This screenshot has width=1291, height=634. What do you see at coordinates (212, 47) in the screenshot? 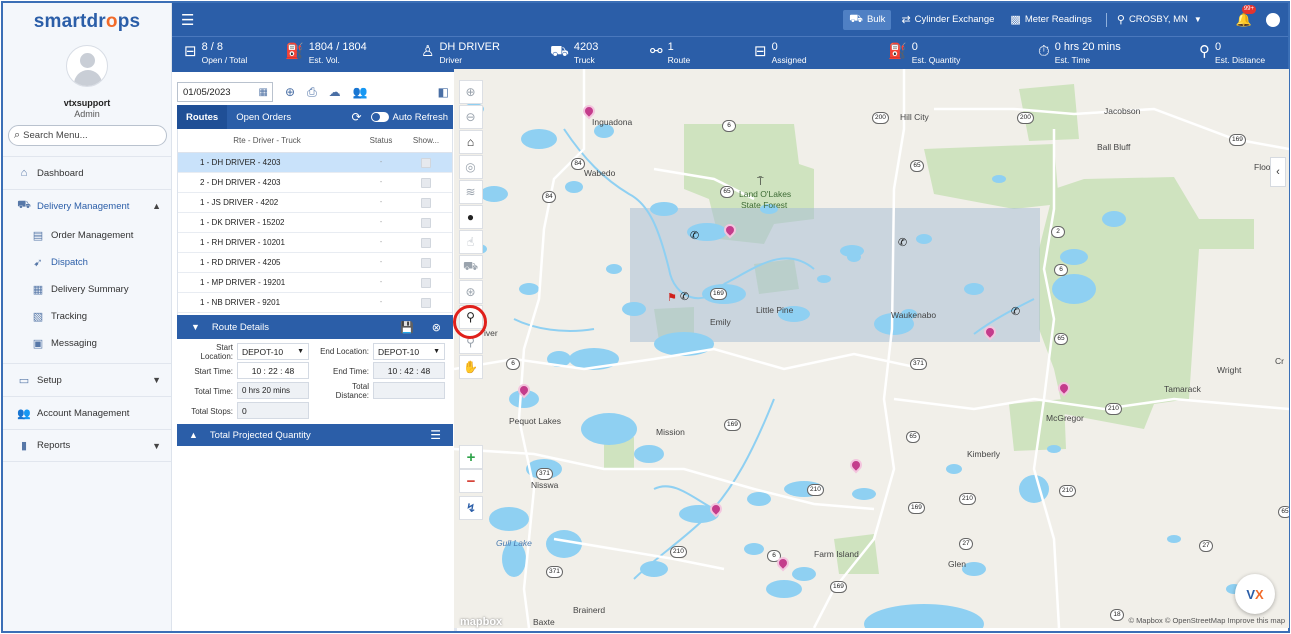
I see `stat-value: 8 / 8` at bounding box center [212, 47].